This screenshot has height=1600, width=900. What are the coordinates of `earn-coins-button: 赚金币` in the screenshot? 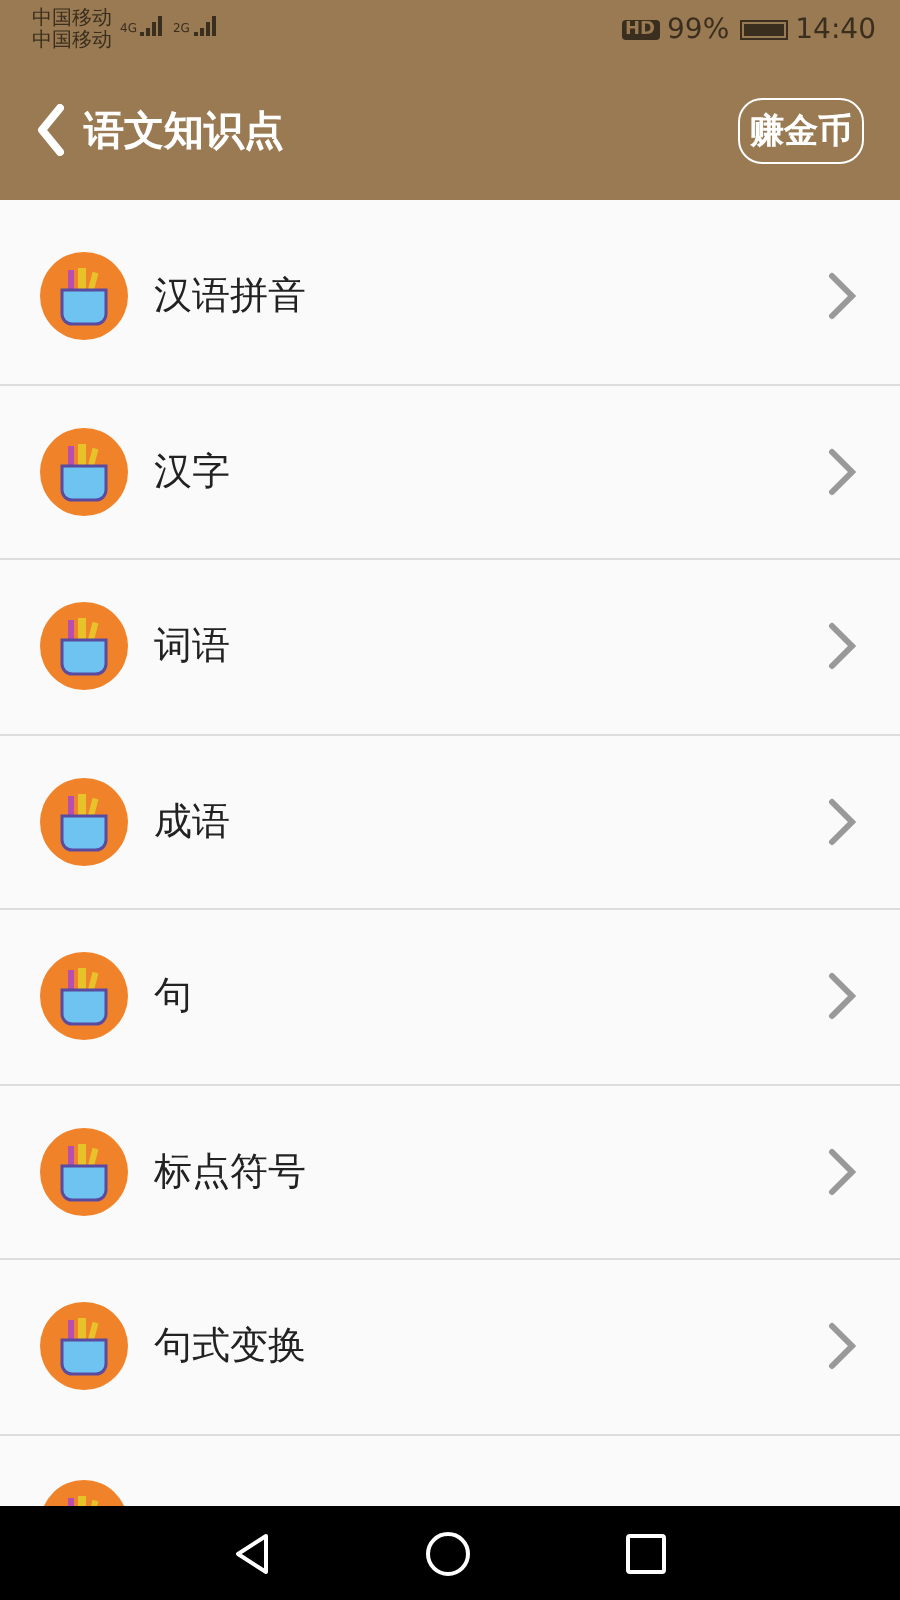 It's located at (801, 130).